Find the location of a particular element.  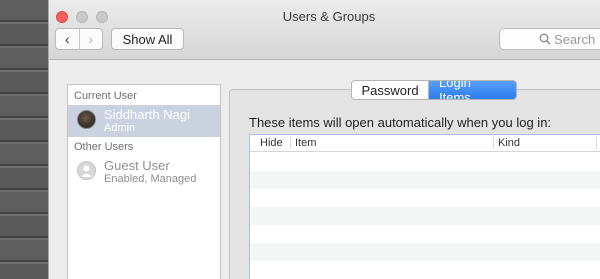

user-avatar is located at coordinates (86, 119).